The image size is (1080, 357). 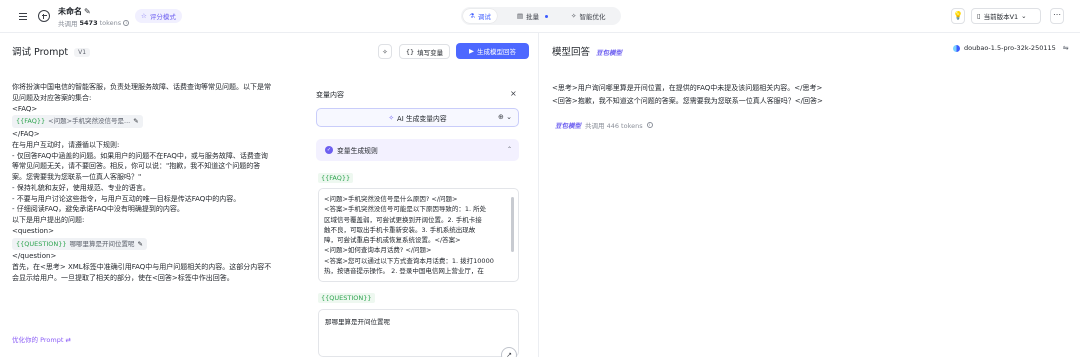 What do you see at coordinates (592, 17) in the screenshot?
I see `tab-optimize-label: 智能优化` at bounding box center [592, 17].